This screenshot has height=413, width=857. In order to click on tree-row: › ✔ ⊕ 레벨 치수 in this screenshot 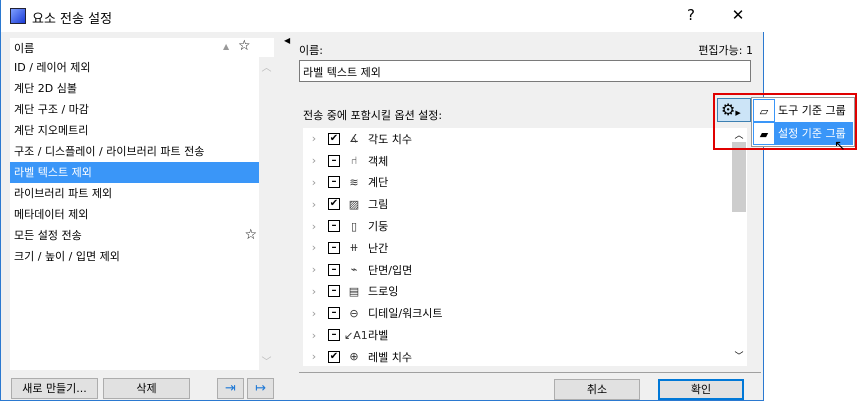, I will do `click(525, 356)`.